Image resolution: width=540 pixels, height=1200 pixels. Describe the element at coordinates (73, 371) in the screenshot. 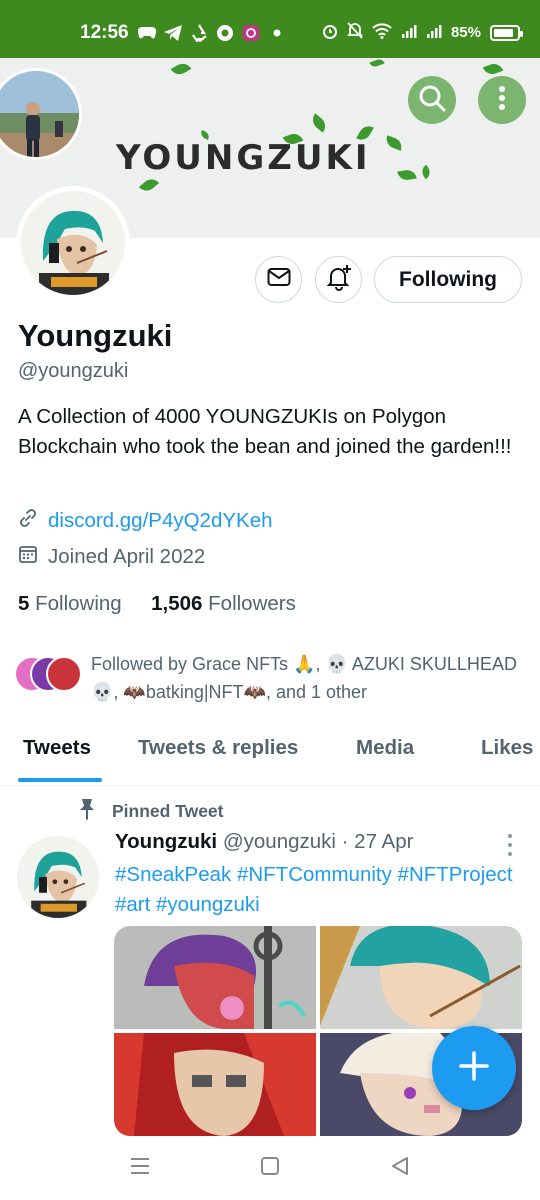

I see `profile-handle: @youngzuki` at that location.